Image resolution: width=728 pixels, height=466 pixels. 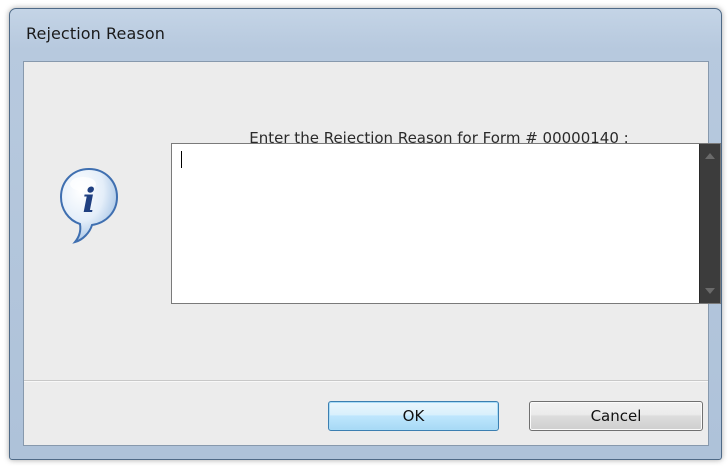 What do you see at coordinates (616, 416) in the screenshot?
I see `cancel-button: Cancel` at bounding box center [616, 416].